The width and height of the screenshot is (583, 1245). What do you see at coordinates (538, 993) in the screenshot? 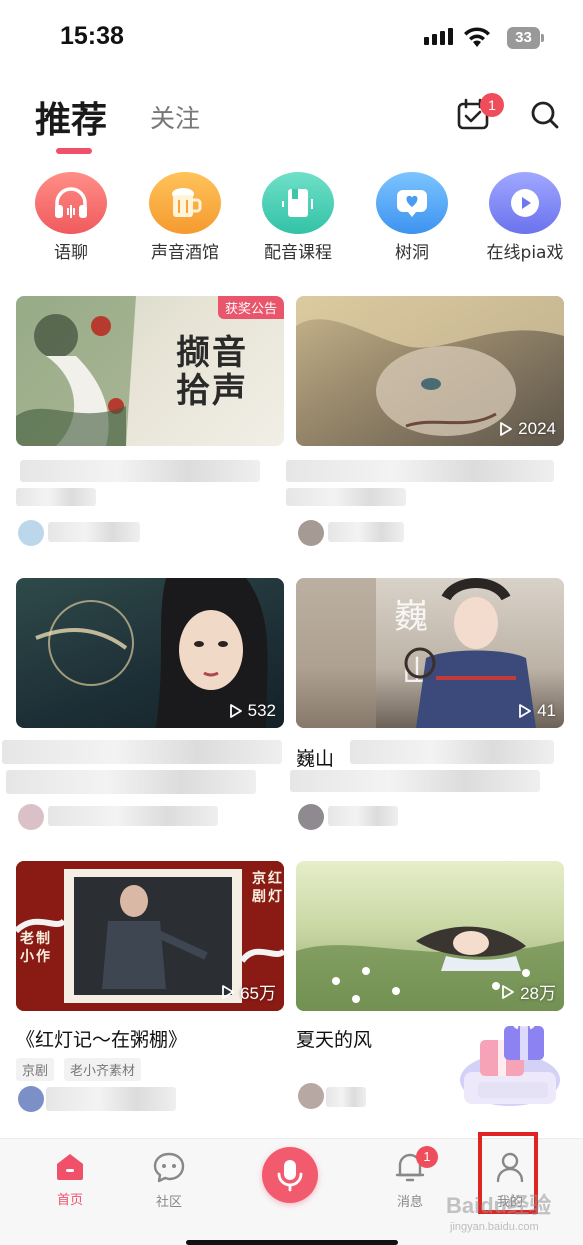
I see `play-count-value: 28万` at bounding box center [538, 993].